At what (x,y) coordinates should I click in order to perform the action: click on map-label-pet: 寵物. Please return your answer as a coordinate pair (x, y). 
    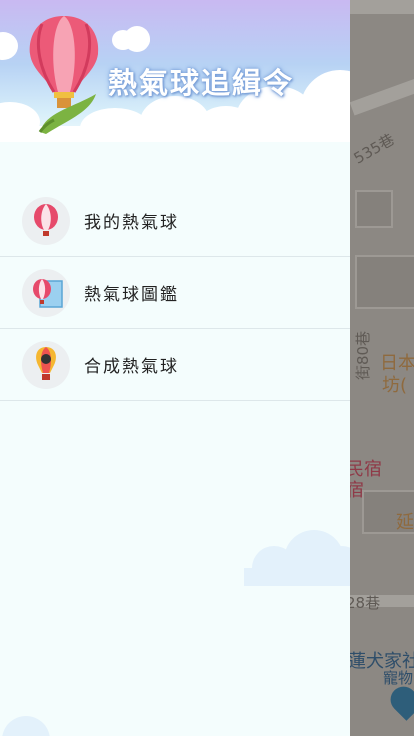
    Looking at the image, I should click on (398, 678).